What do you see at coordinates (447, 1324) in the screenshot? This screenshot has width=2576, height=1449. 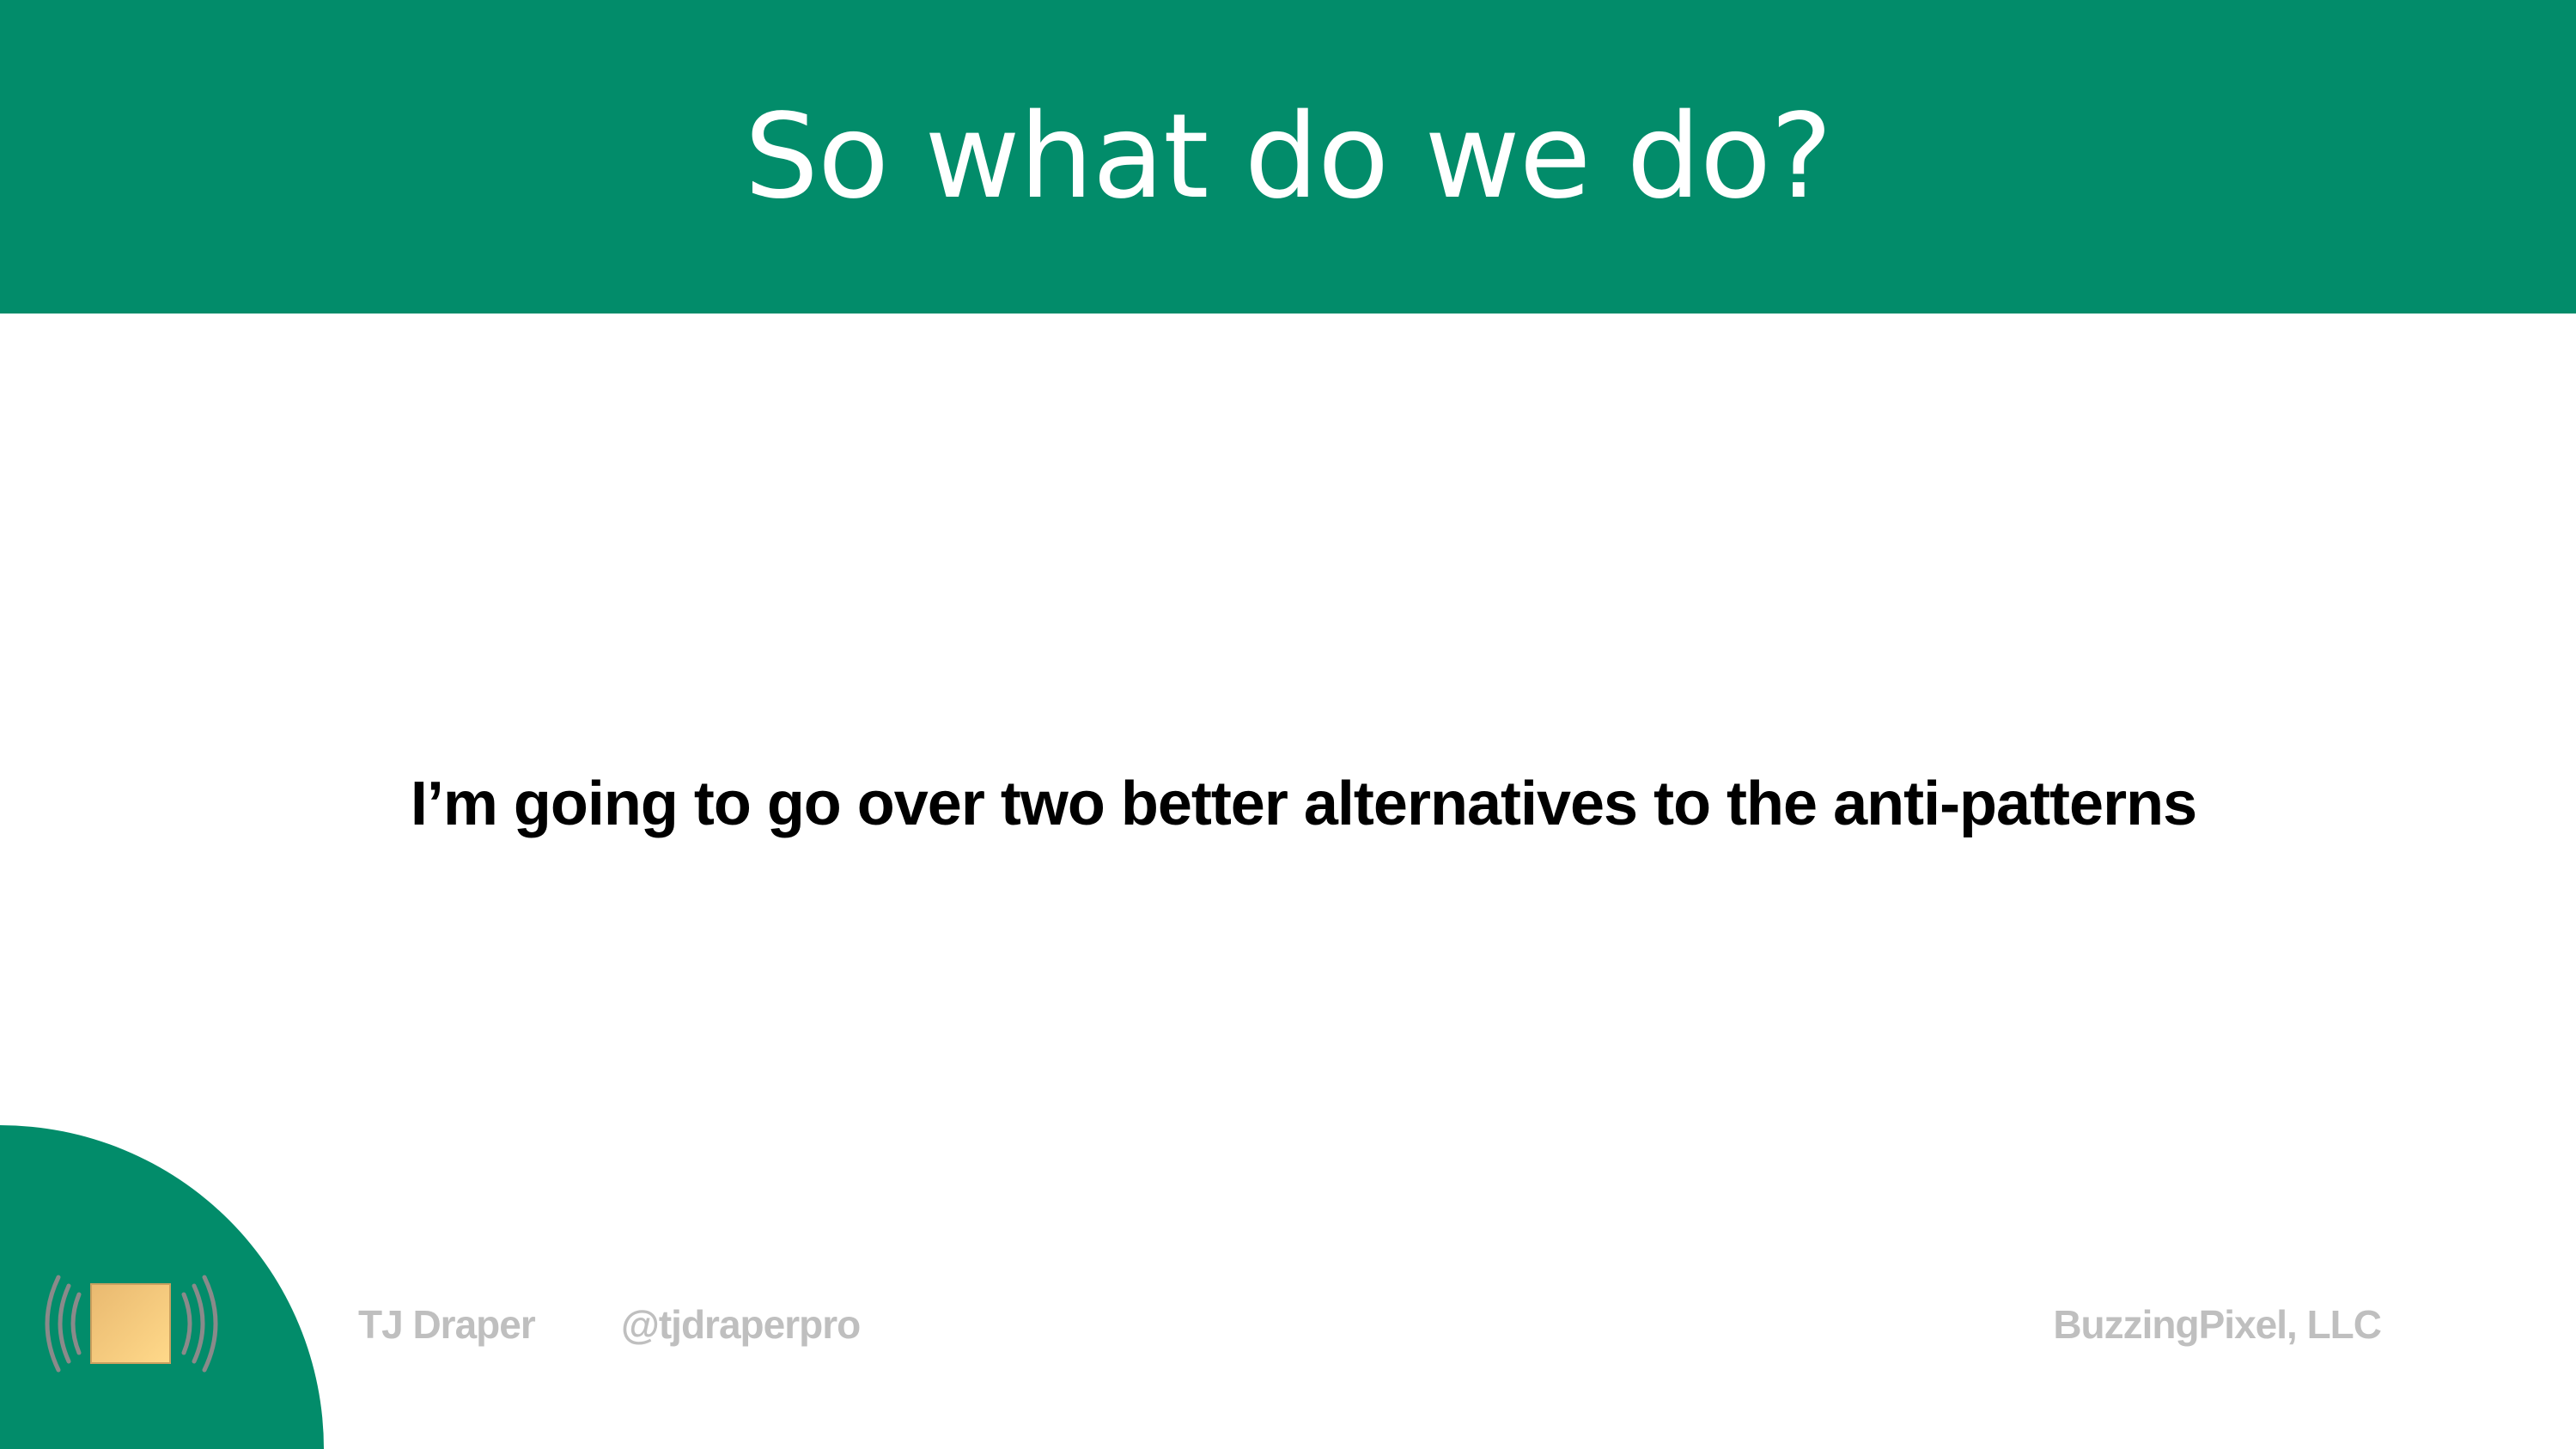 I see `footer-author: TJ Draper` at bounding box center [447, 1324].